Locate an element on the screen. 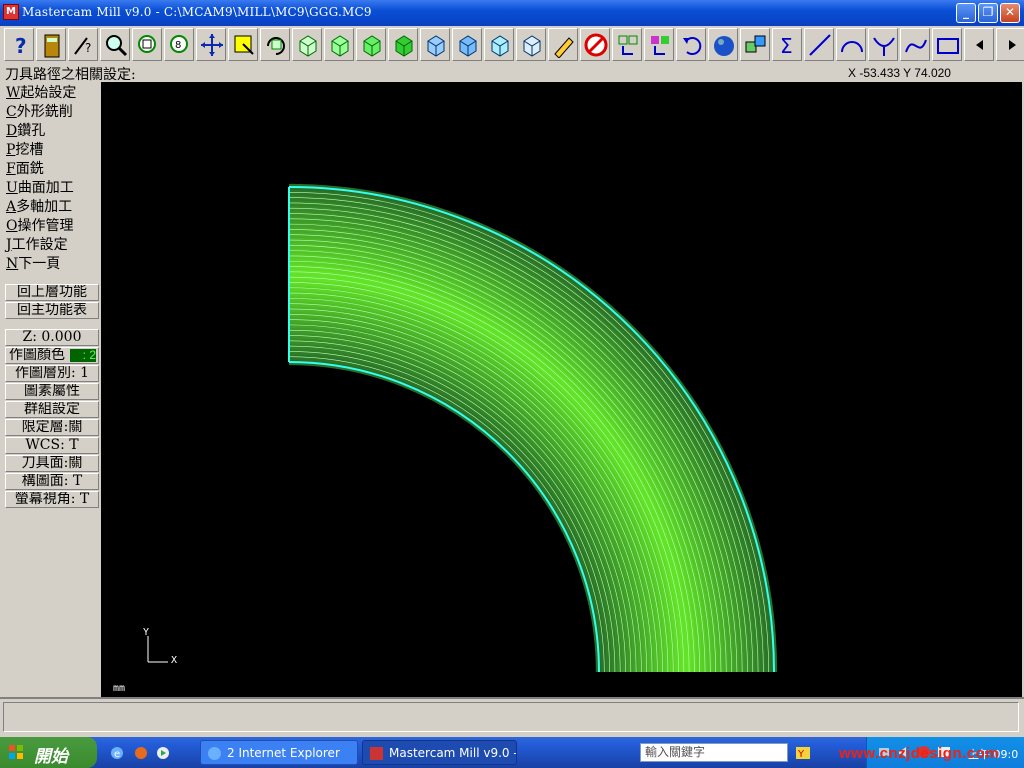 The height and width of the screenshot is (768, 1024). copy-button is located at coordinates (659, 44).